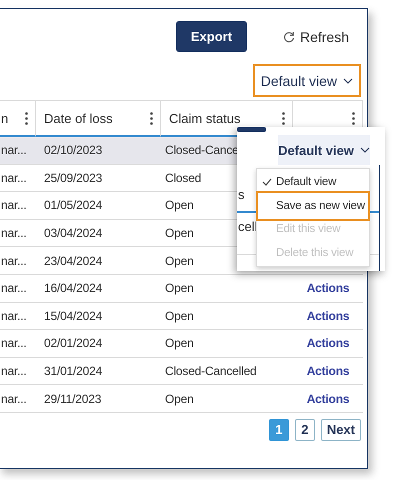  Describe the element at coordinates (98, 288) in the screenshot. I see `table-cell: 16/04/2024` at that location.